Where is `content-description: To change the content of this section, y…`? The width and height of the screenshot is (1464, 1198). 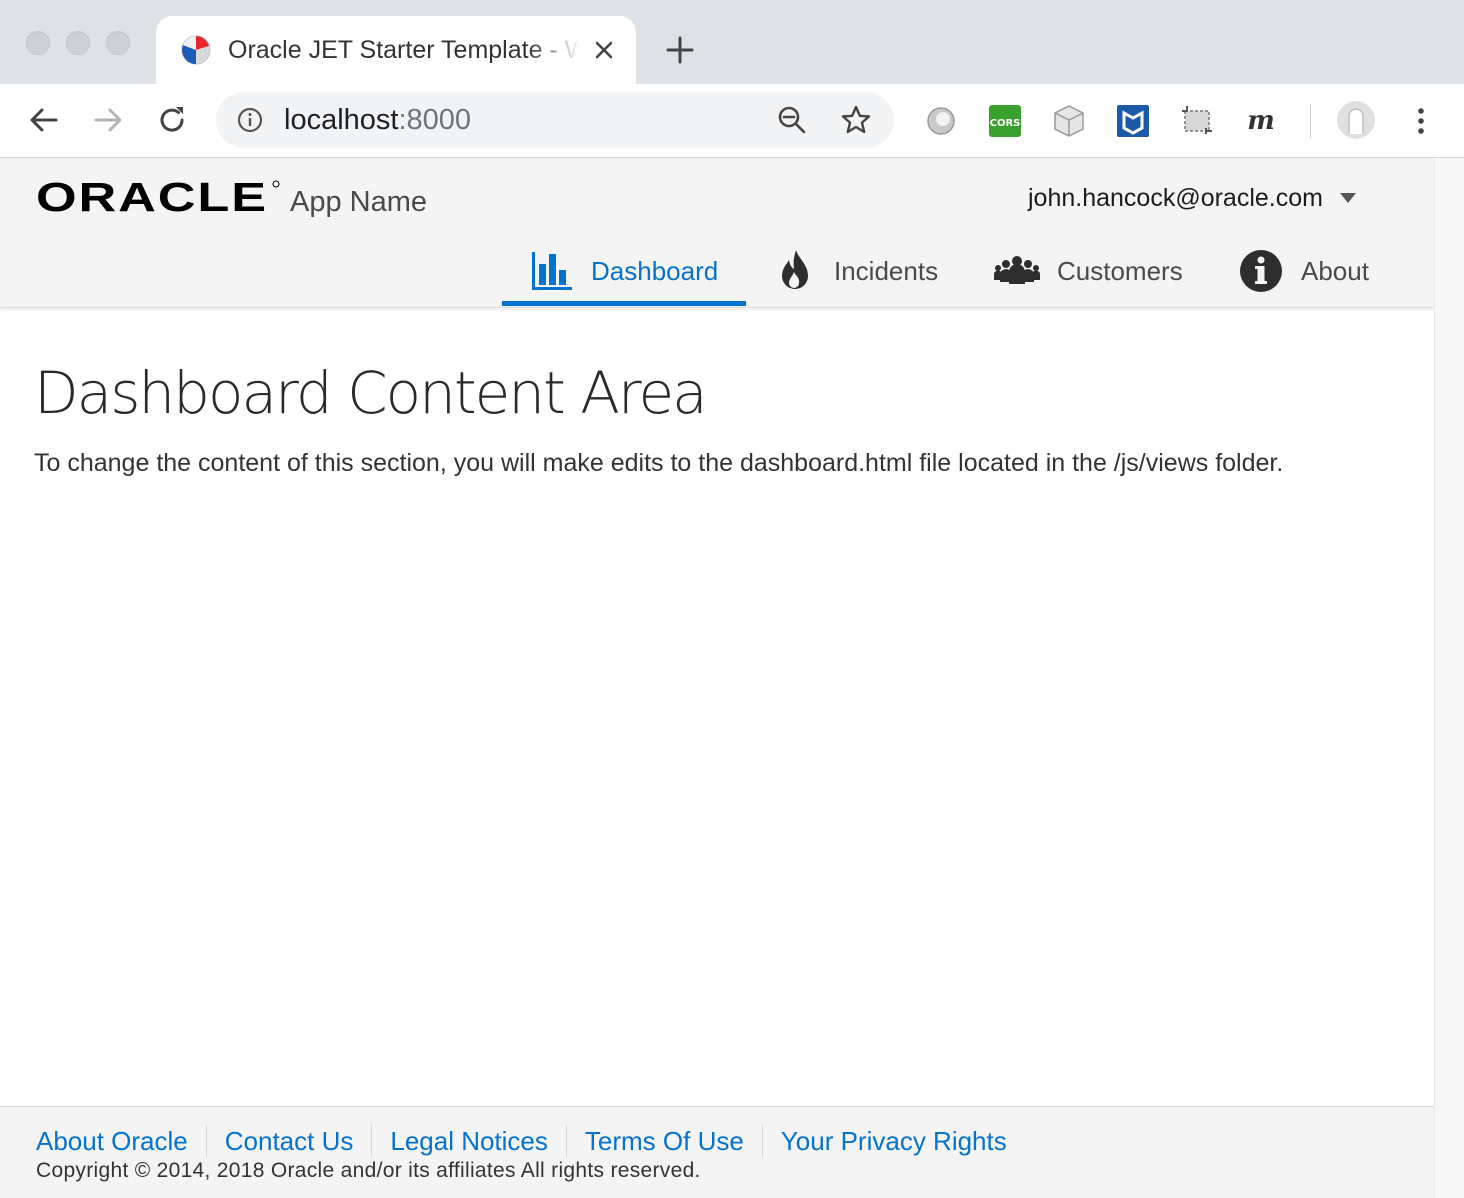 content-description: To change the content of this section, y… is located at coordinates (659, 463).